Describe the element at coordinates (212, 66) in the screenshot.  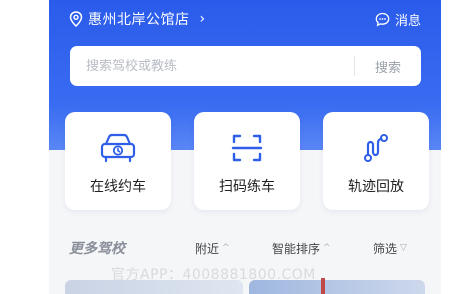
I see `search-input` at that location.